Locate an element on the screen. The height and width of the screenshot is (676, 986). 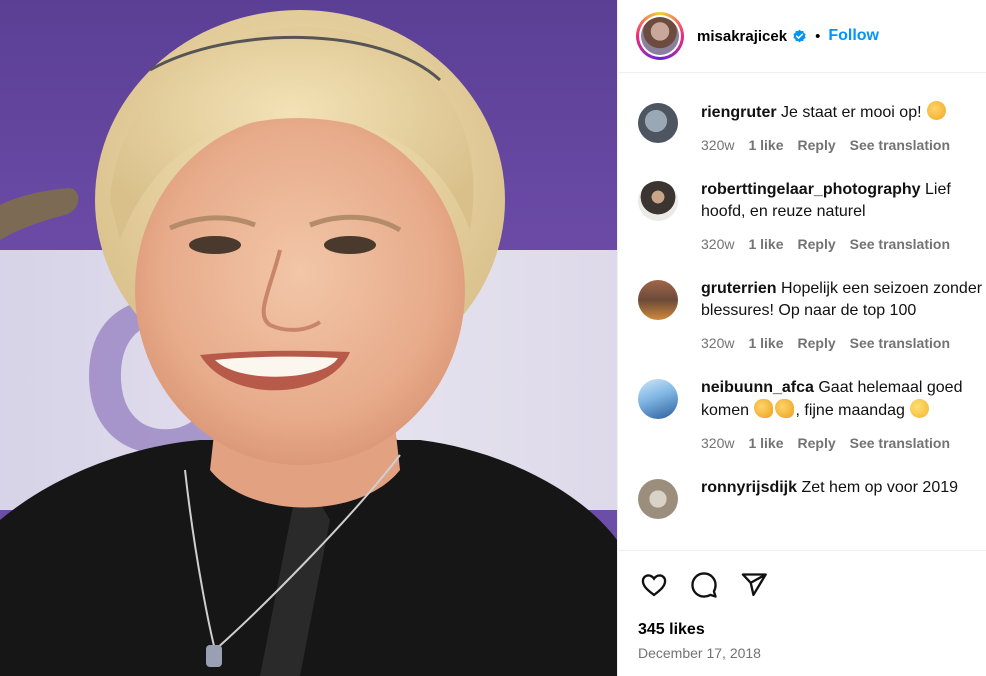
comment-username: neibuunn_afca is located at coordinates (757, 387).